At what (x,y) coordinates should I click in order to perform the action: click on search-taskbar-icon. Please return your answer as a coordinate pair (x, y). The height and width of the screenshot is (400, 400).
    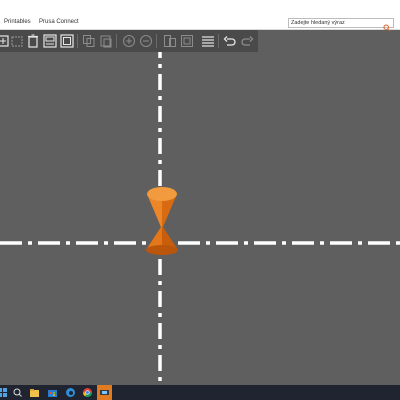
    Looking at the image, I should click on (17, 392).